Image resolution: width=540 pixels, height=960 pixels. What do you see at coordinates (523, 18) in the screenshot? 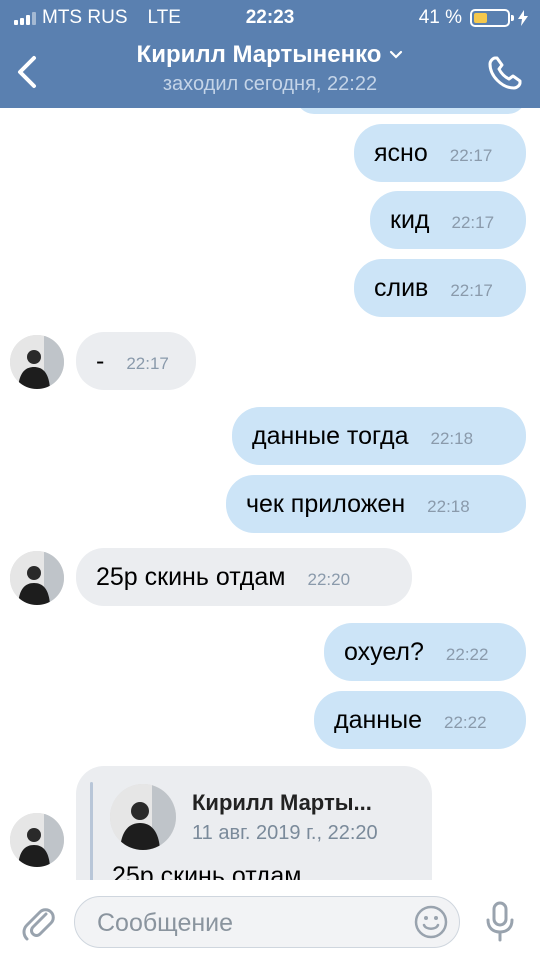
I see `charging-icon` at bounding box center [523, 18].